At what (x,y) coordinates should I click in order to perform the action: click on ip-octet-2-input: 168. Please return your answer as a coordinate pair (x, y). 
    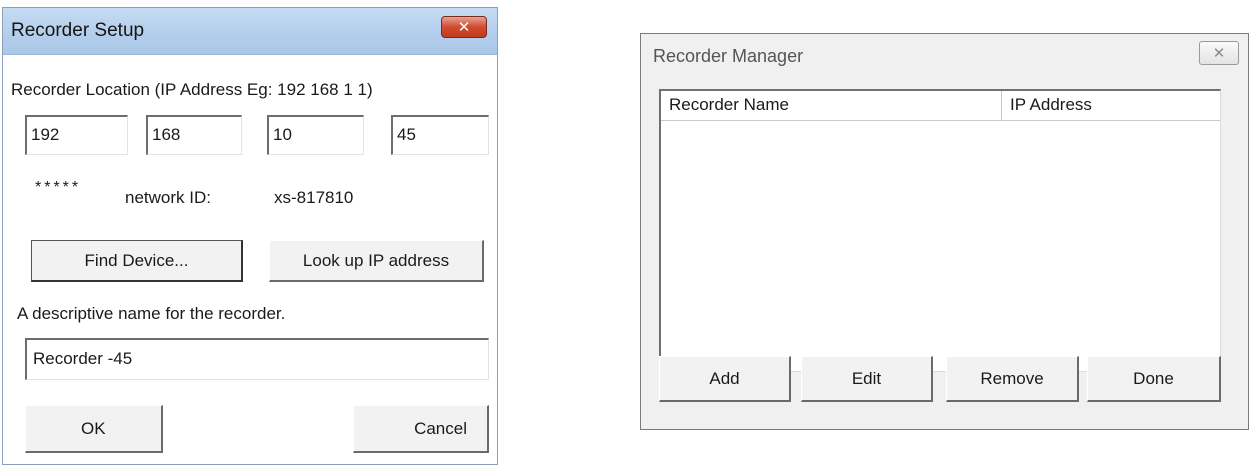
    Looking at the image, I should click on (194, 135).